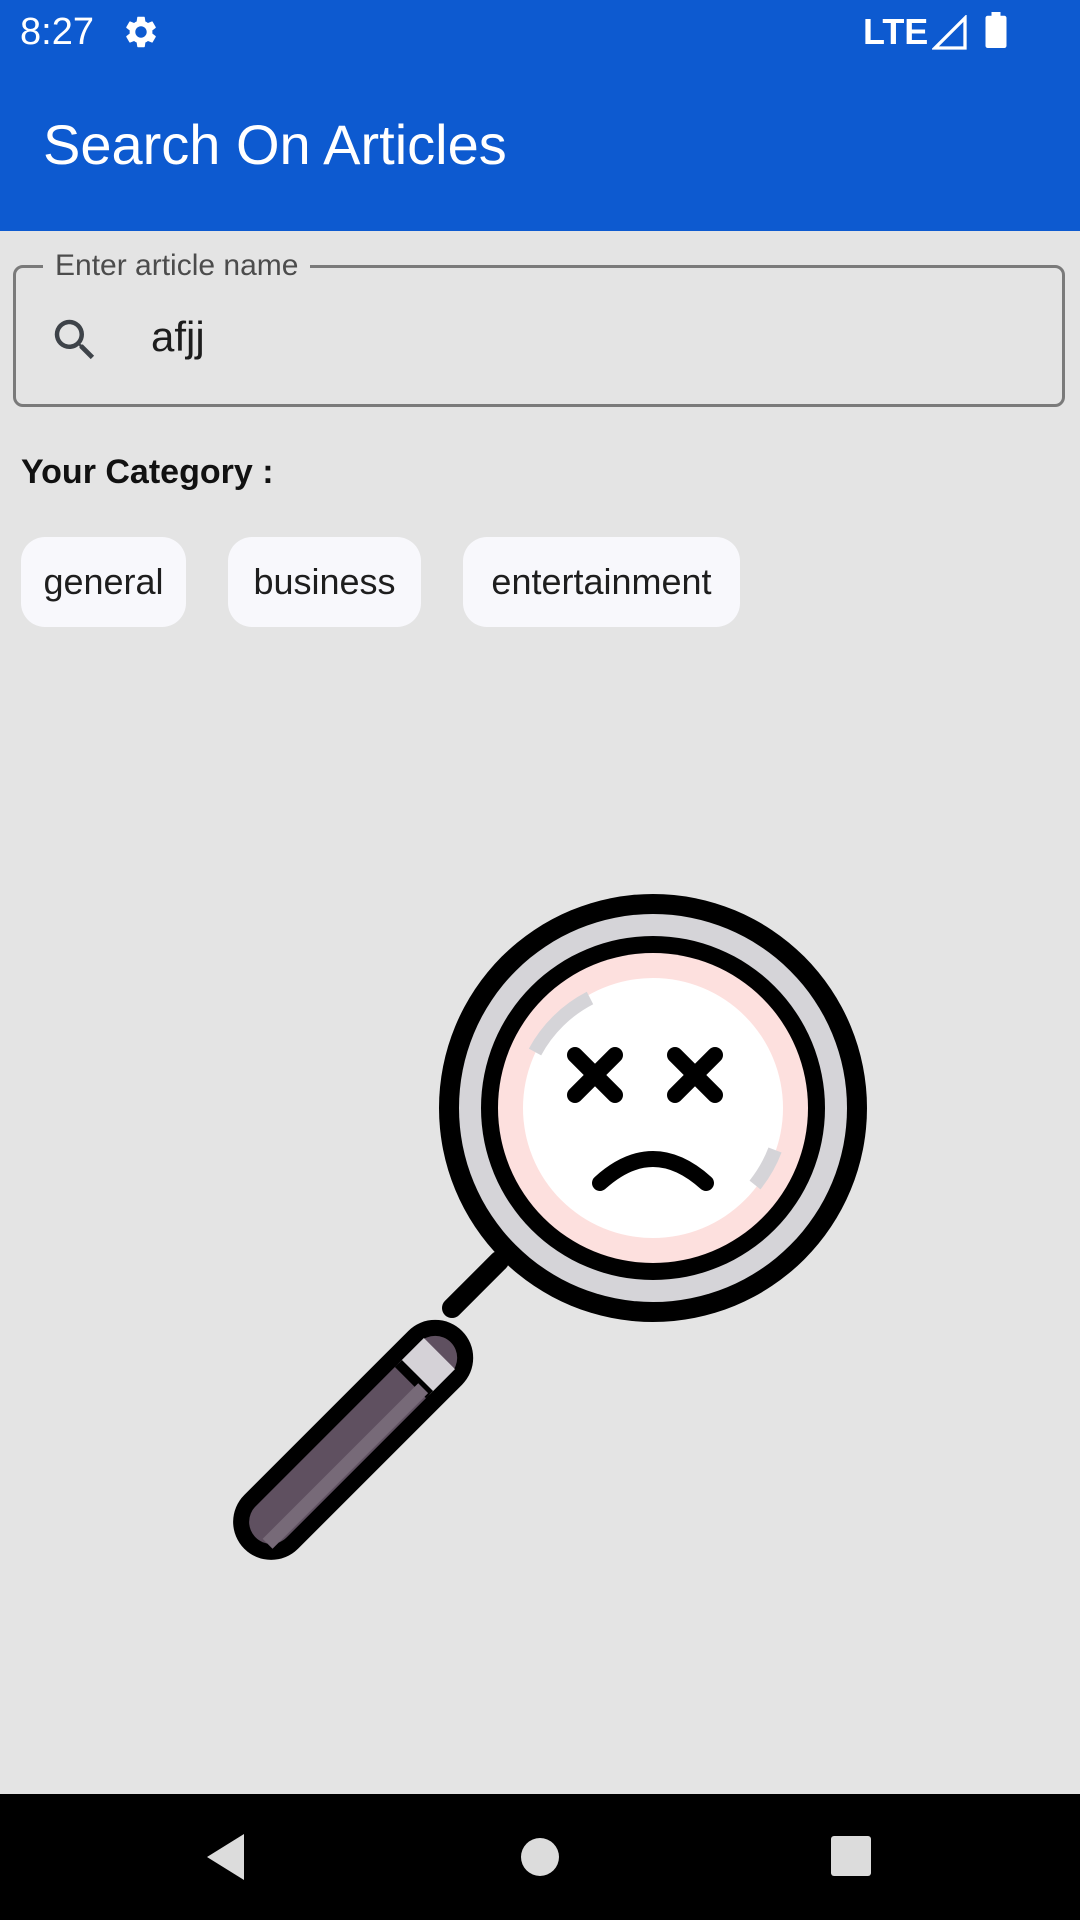 Image resolution: width=1080 pixels, height=1920 pixels. I want to click on signal-icon, so click(949, 32).